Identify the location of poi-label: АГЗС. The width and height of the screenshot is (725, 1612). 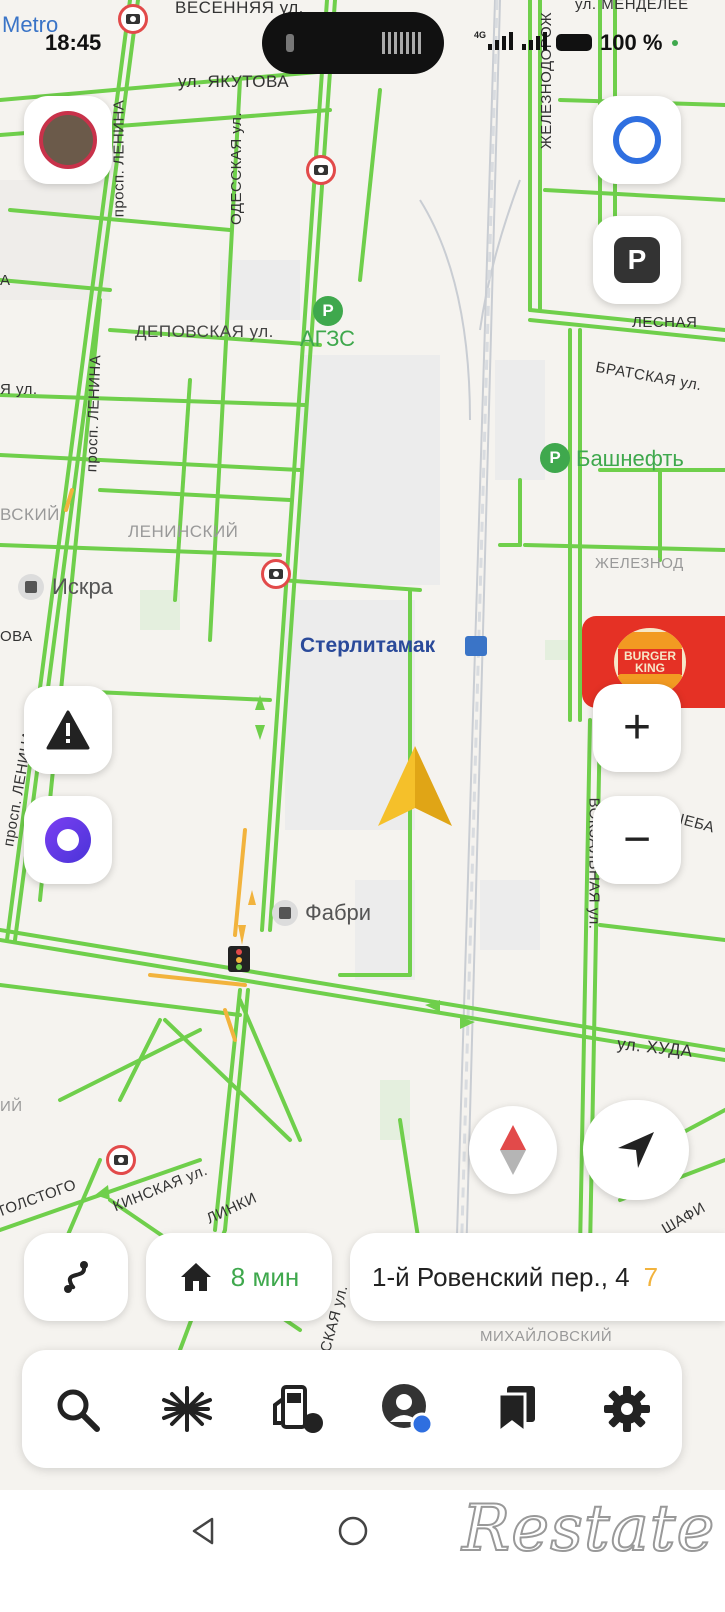
(327, 339).